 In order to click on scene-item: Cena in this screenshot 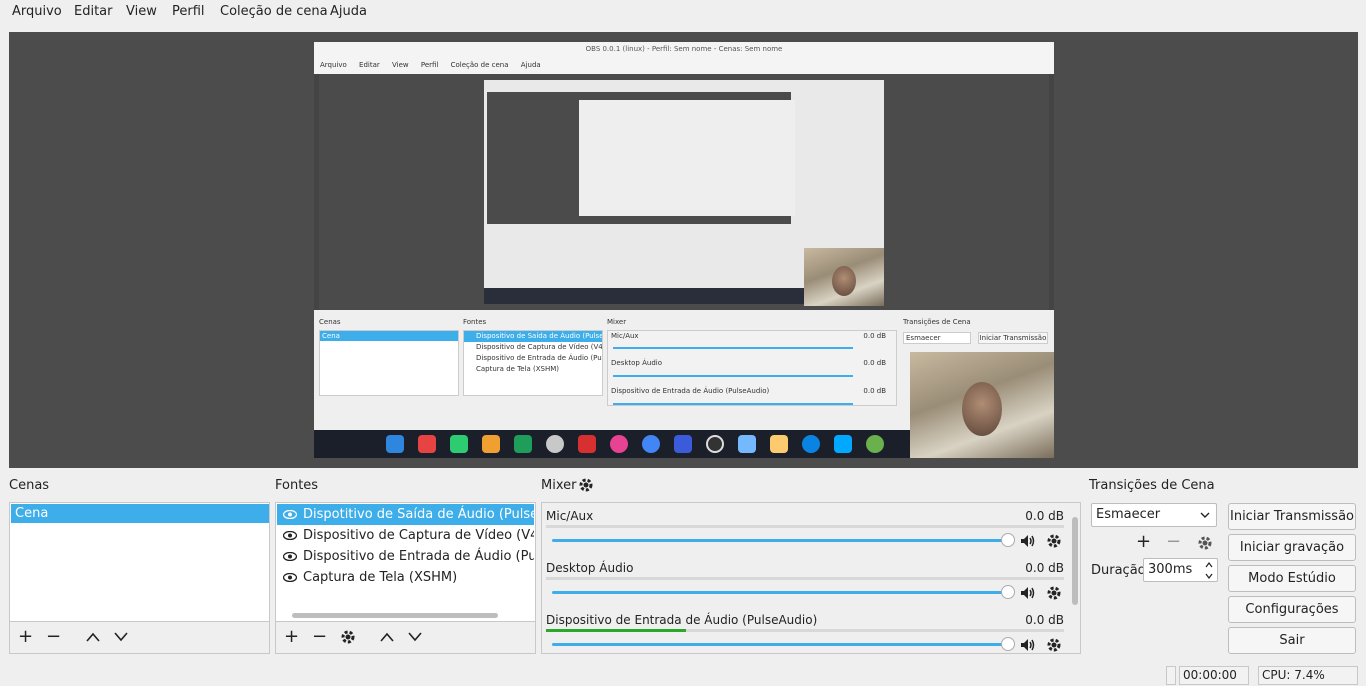, I will do `click(140, 513)`.